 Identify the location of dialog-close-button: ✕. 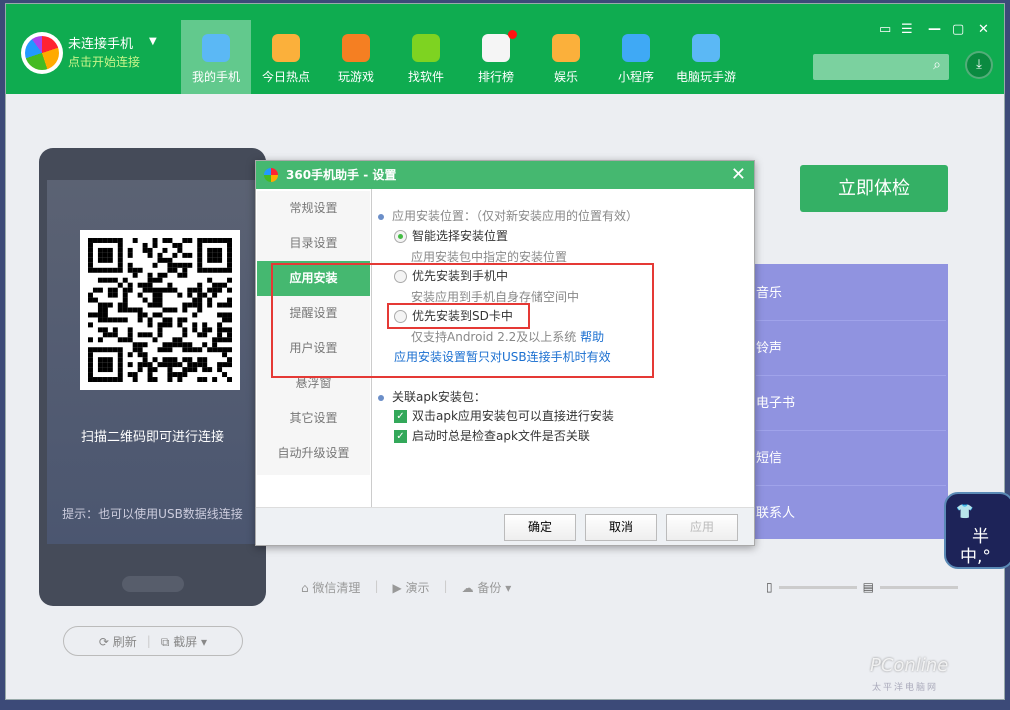
(738, 175).